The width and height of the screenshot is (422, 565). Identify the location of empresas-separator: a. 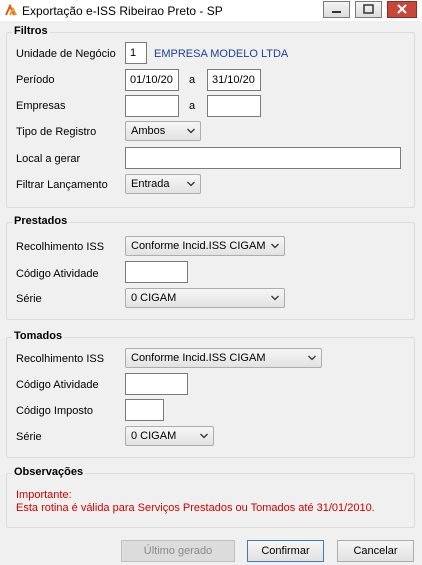
(192, 106).